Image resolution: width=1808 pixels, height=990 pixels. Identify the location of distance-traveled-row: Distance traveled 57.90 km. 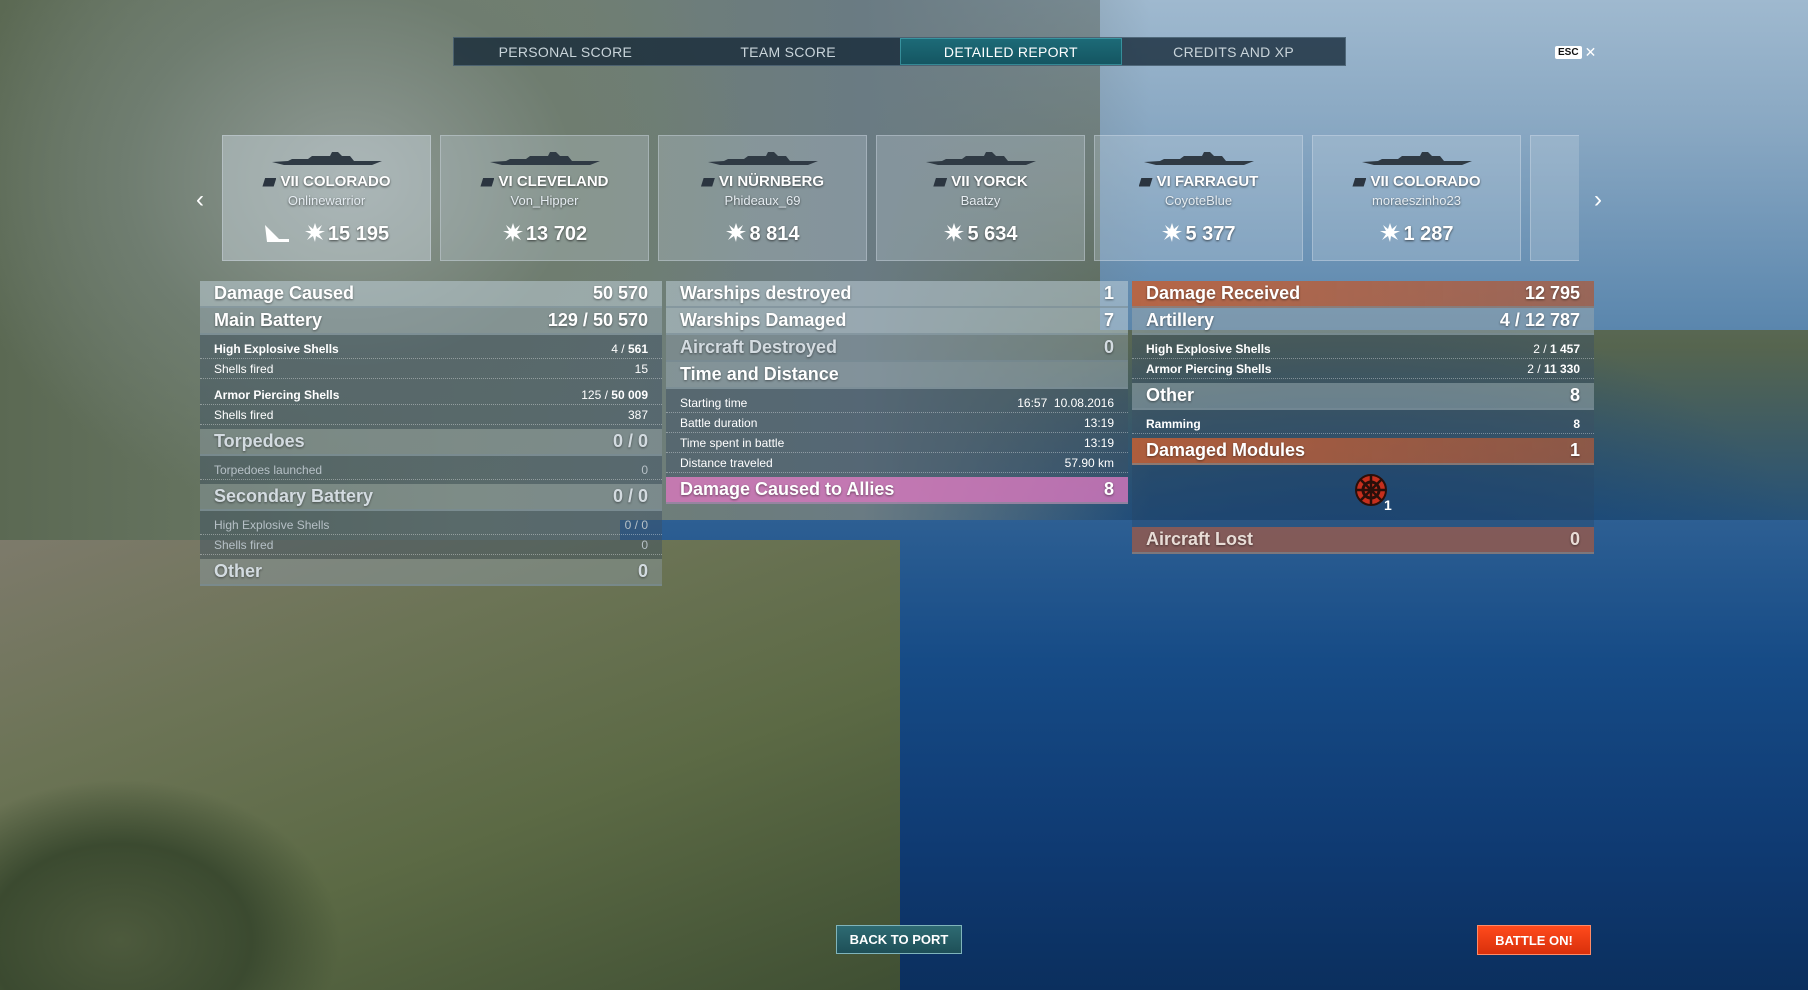
(897, 463).